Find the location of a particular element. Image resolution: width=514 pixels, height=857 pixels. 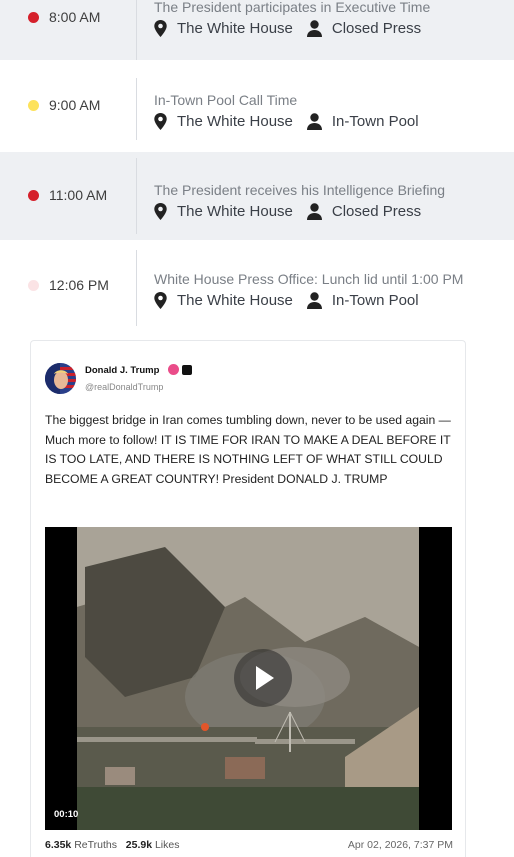

time-column: 9:00 AM is located at coordinates (68, 102).